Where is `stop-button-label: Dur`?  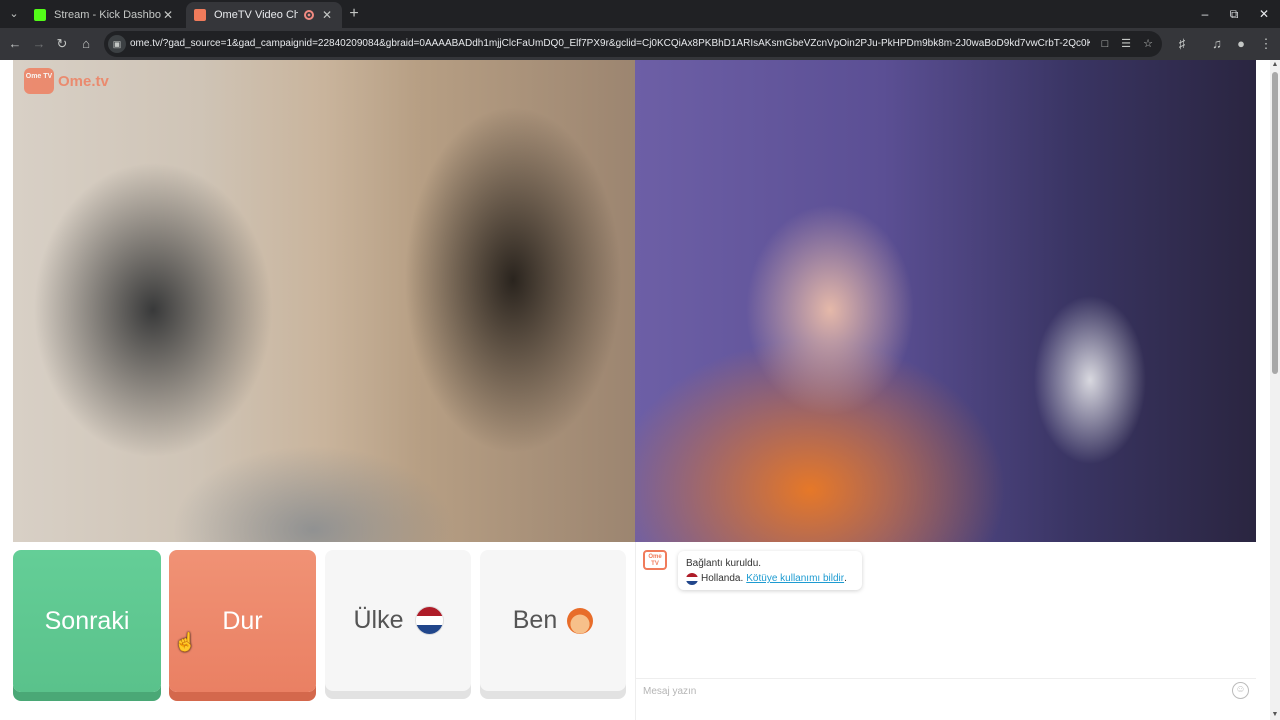
stop-button-label: Dur is located at coordinates (242, 620).